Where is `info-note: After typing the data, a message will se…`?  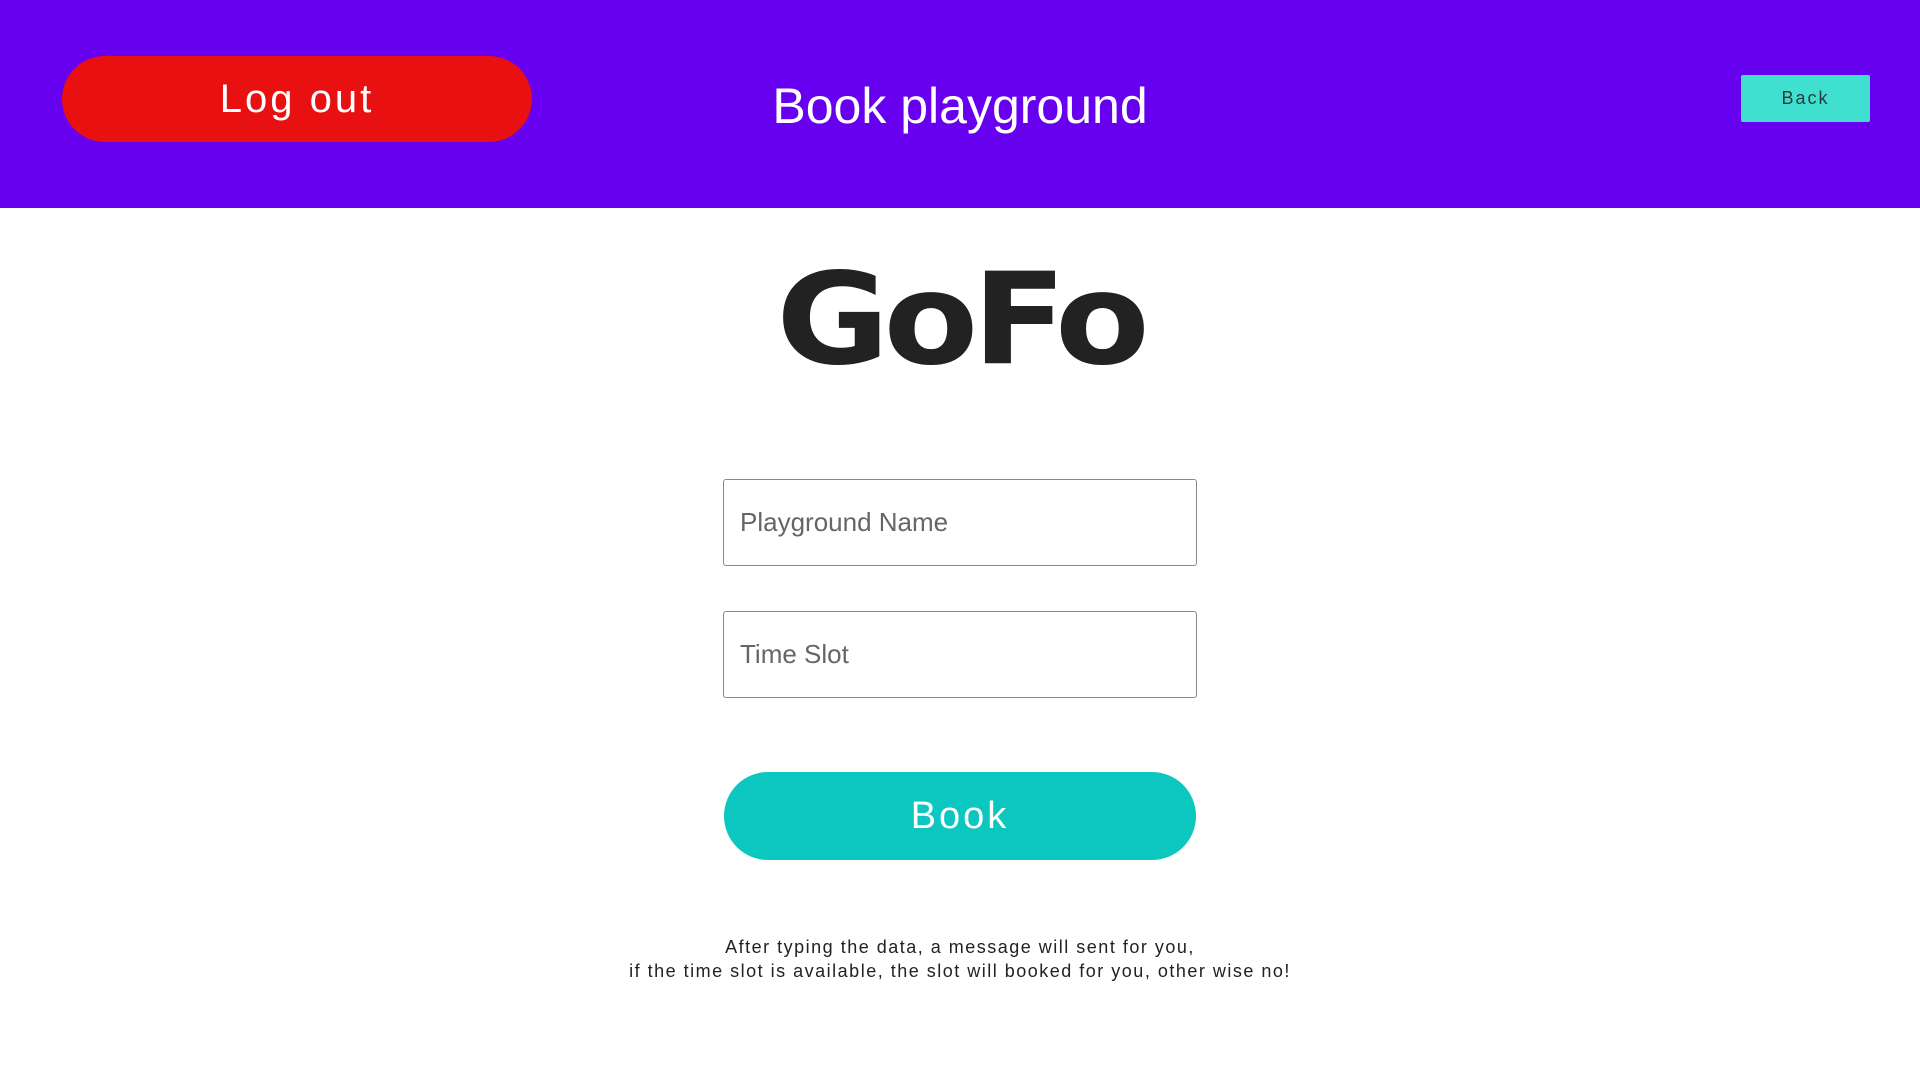 info-note: After typing the data, a message will se… is located at coordinates (960, 959).